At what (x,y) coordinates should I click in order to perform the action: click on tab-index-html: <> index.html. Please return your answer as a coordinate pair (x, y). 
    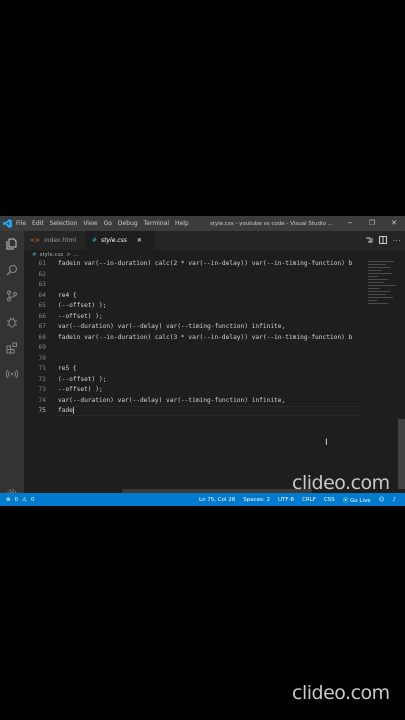
    Looking at the image, I should click on (58, 240).